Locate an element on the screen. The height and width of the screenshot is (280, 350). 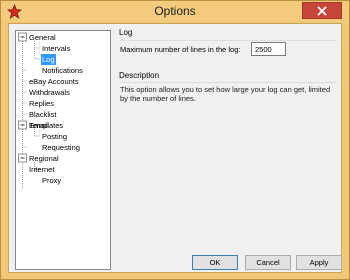
max-lines-input is located at coordinates (268, 49).